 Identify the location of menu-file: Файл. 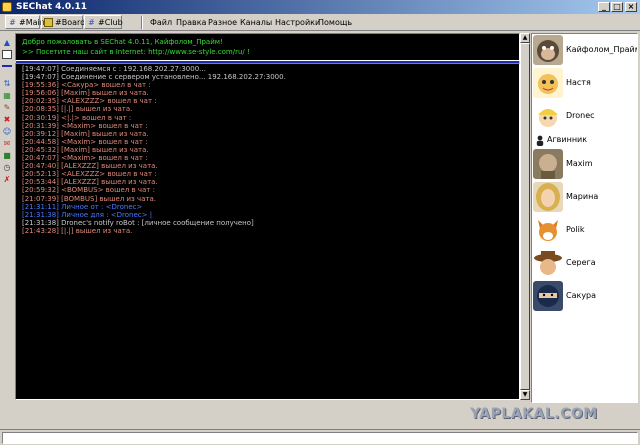
(161, 22).